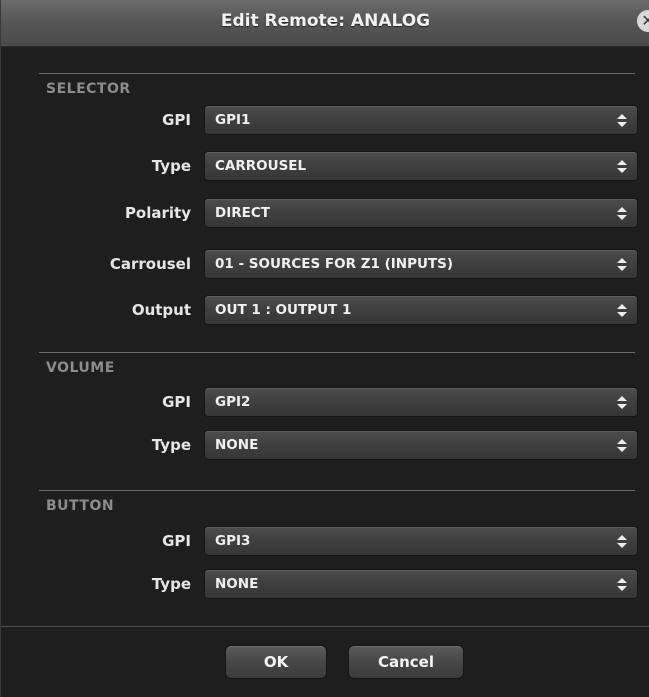 The image size is (649, 697). Describe the element at coordinates (171, 445) in the screenshot. I see `volume-type-label: Type` at that location.